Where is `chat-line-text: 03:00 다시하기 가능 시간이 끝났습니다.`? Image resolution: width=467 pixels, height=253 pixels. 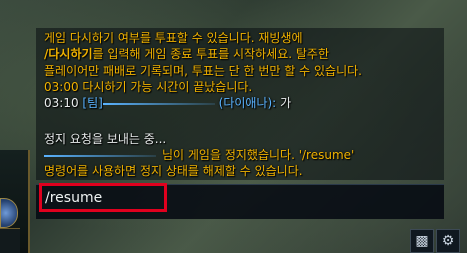 chat-line-text: 03:00 다시하기 가능 시간이 끝났습니다. is located at coordinates (148, 87).